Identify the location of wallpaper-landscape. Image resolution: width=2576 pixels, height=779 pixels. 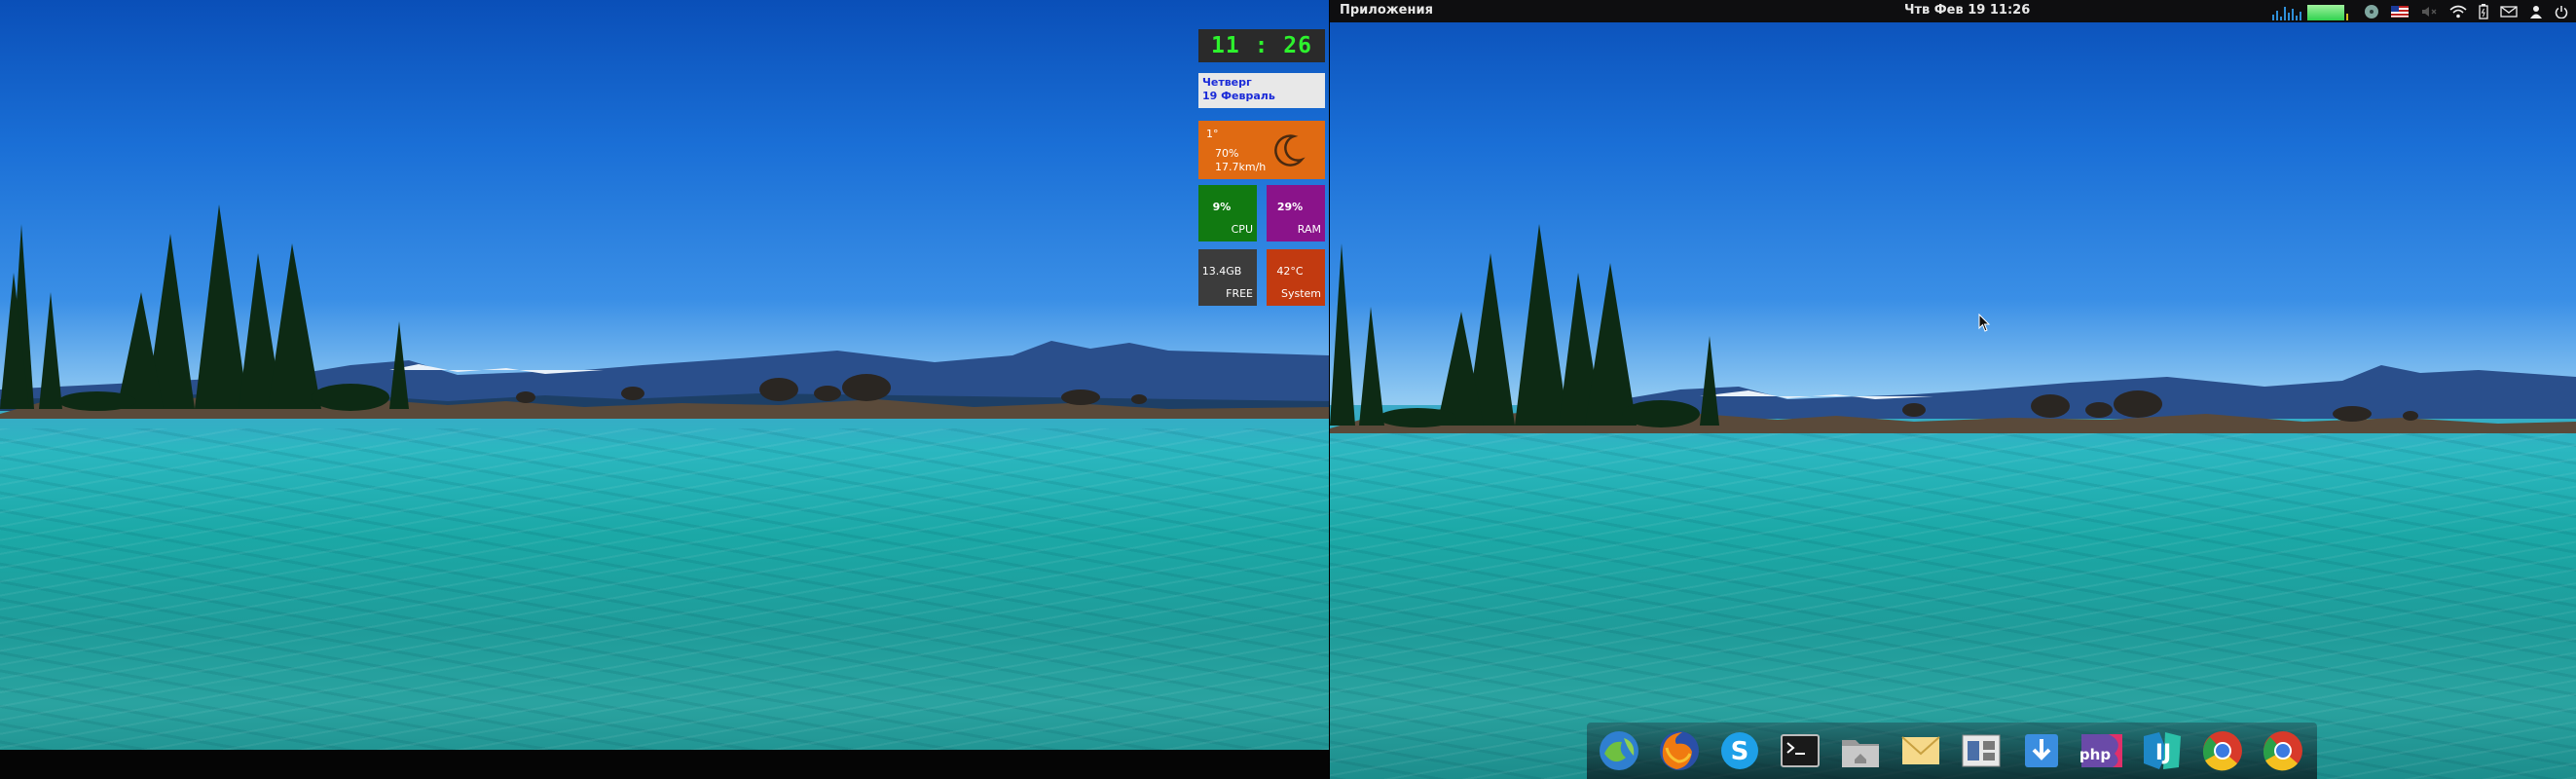
(664, 311).